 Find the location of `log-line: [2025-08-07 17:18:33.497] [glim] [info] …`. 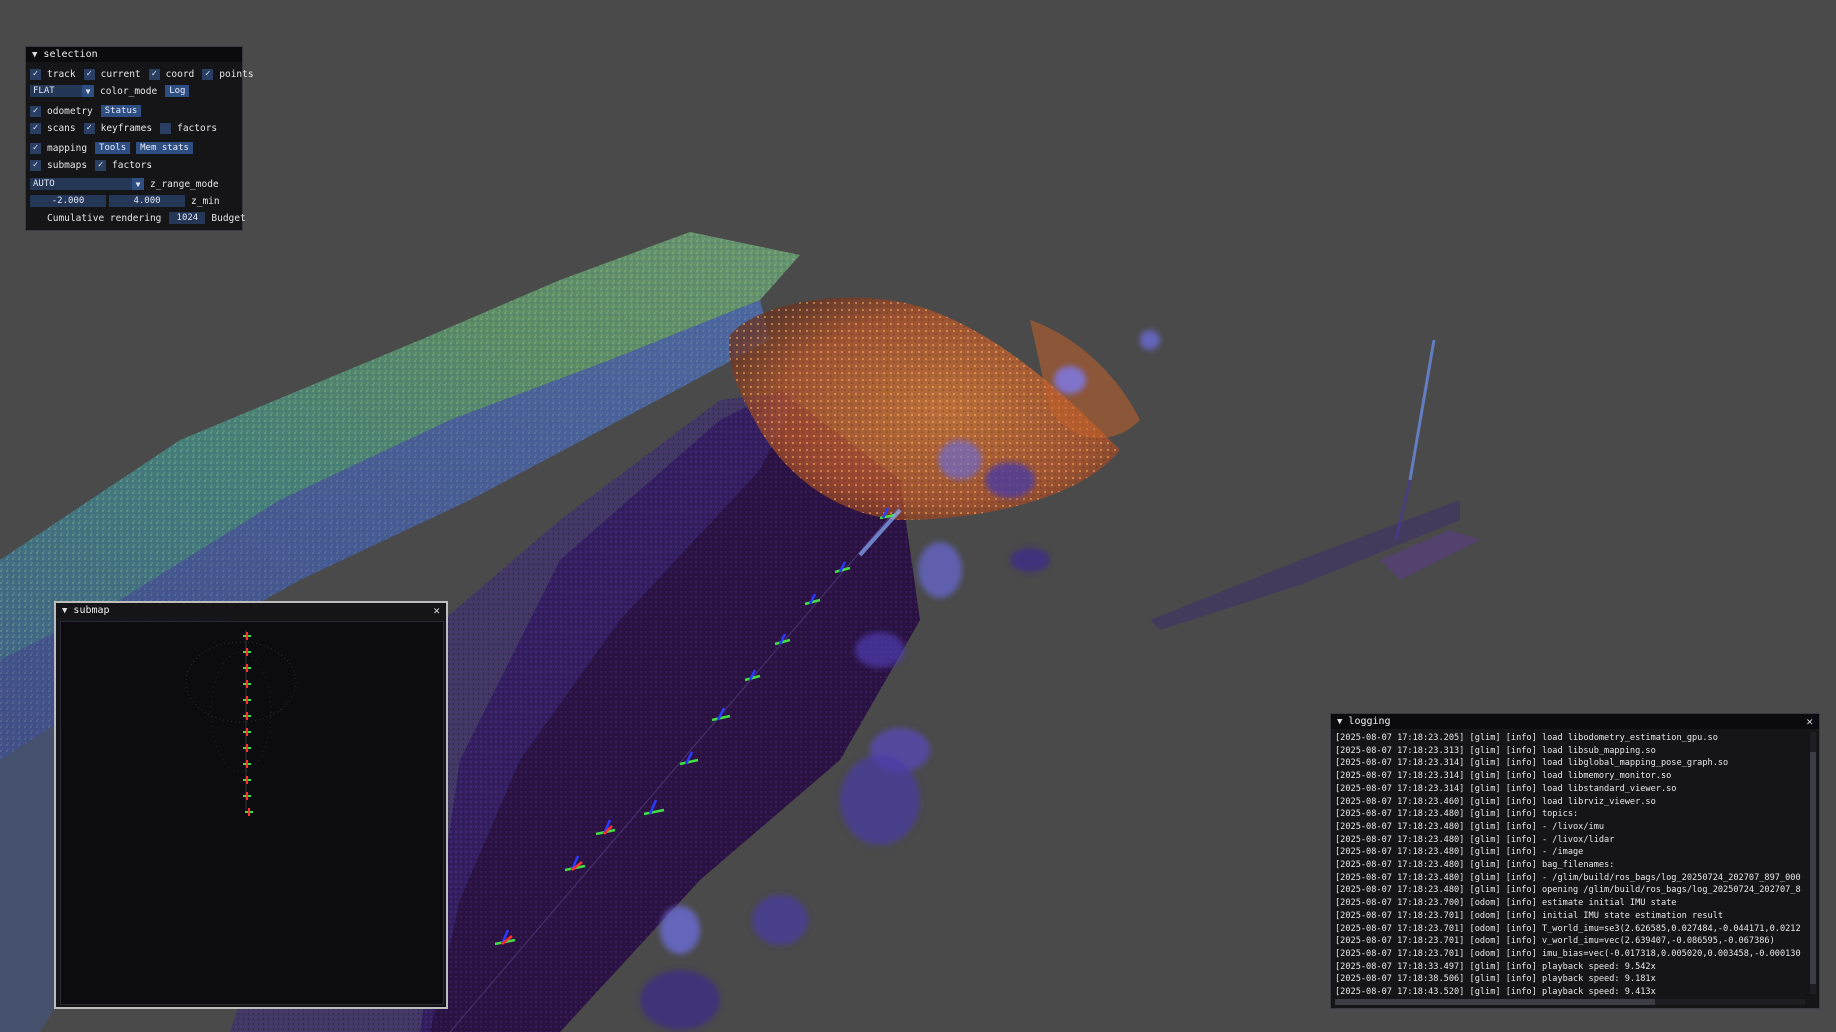

log-line: [2025-08-07 17:18:33.497] [glim] [info] … is located at coordinates (1495, 966).